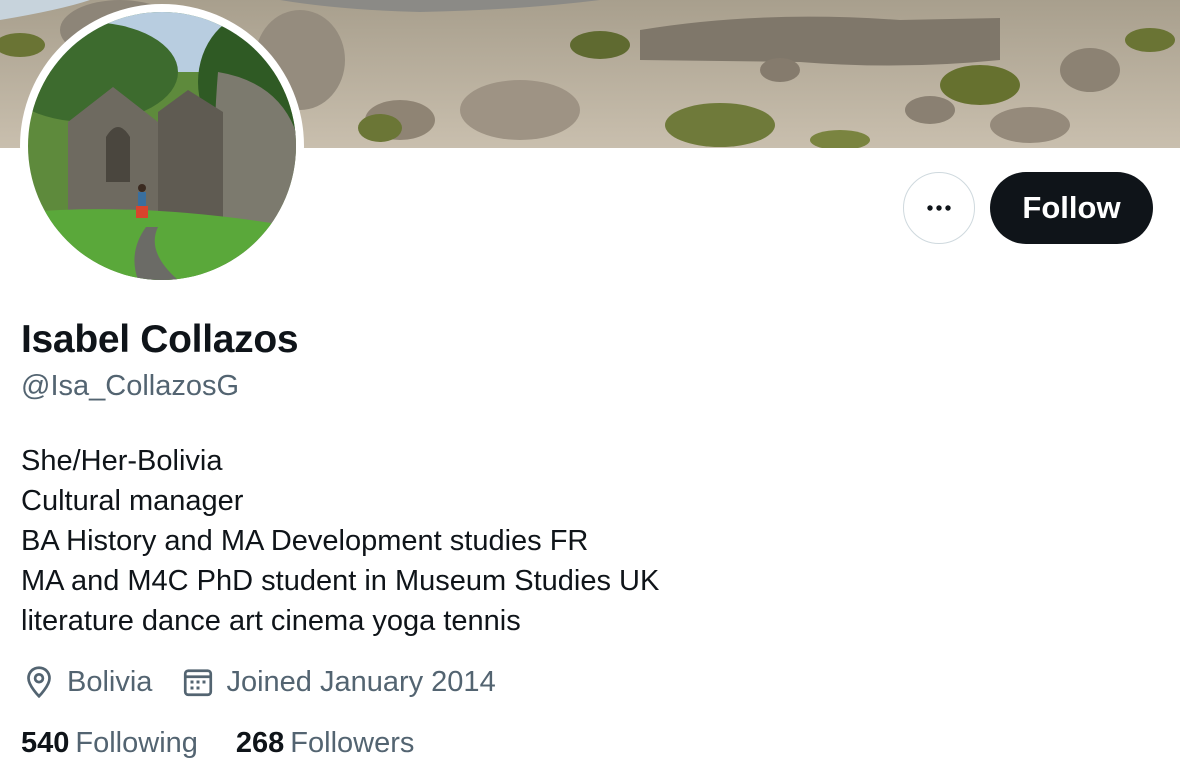 The width and height of the screenshot is (1180, 774). Describe the element at coordinates (352, 743) in the screenshot. I see `followers-label: Followers` at that location.